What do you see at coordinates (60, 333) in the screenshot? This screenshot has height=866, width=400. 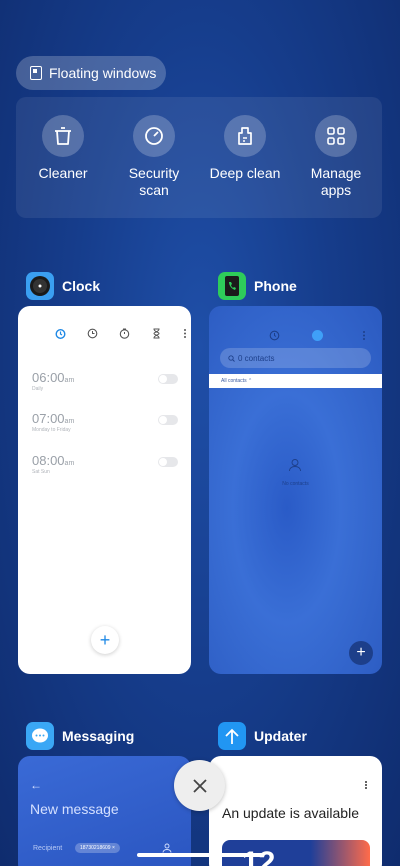 I see `alarm-icon` at bounding box center [60, 333].